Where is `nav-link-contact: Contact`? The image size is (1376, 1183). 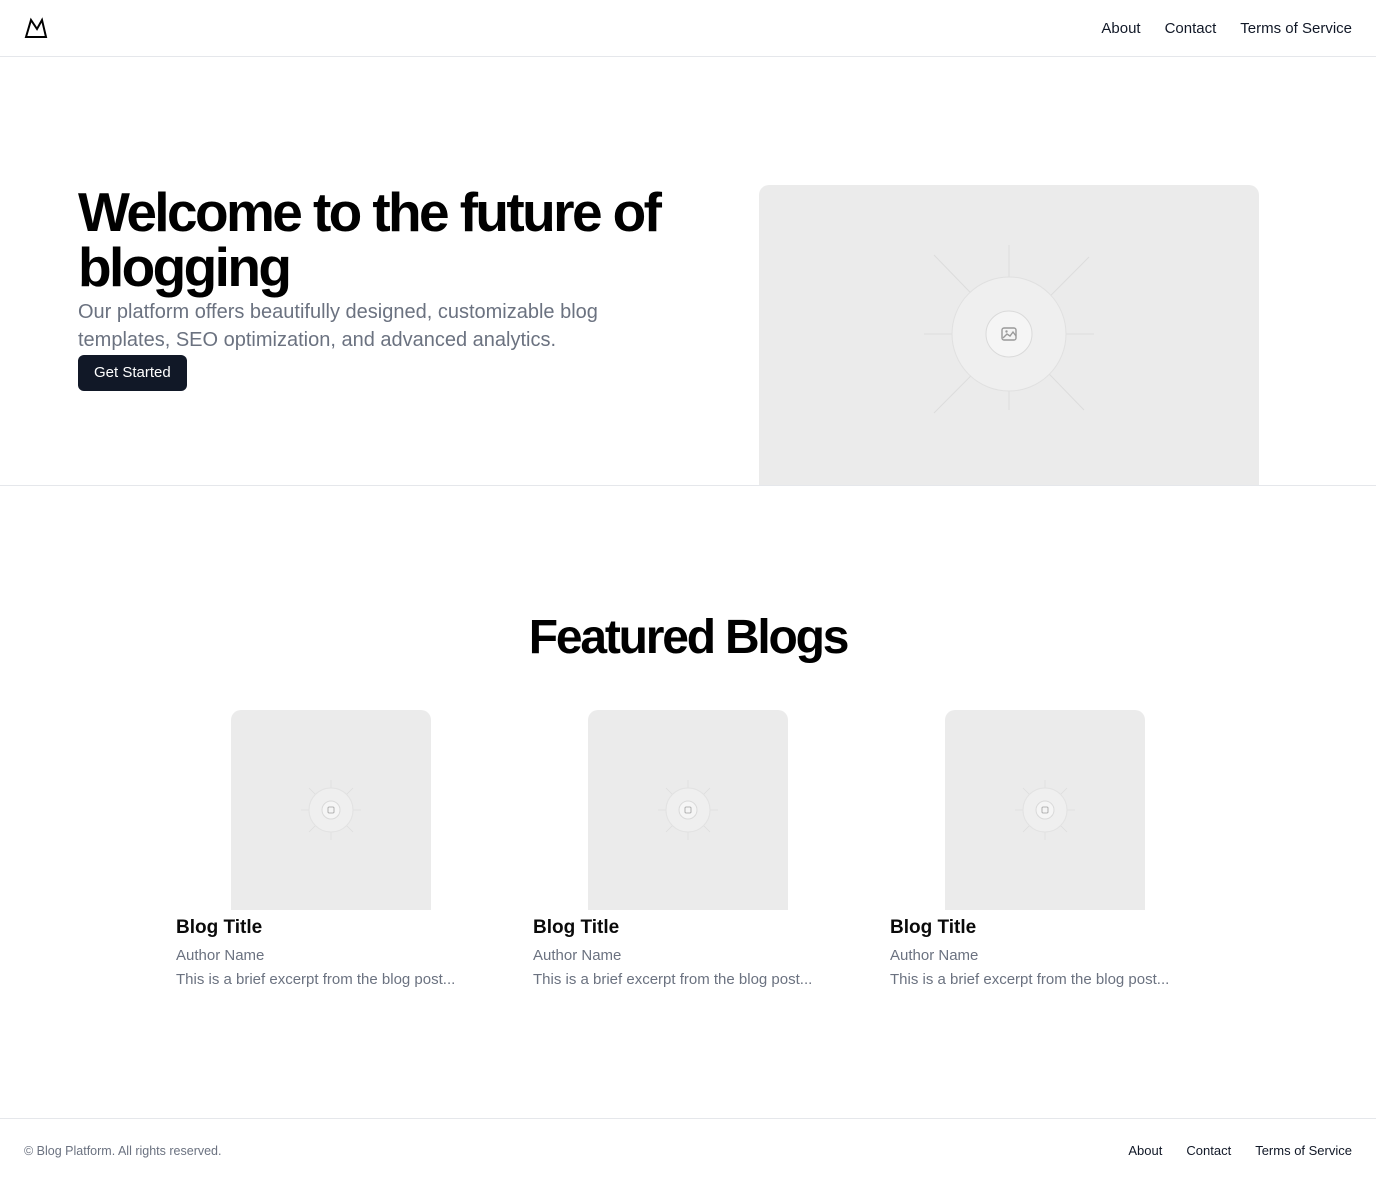
nav-link-contact: Contact is located at coordinates (1191, 28).